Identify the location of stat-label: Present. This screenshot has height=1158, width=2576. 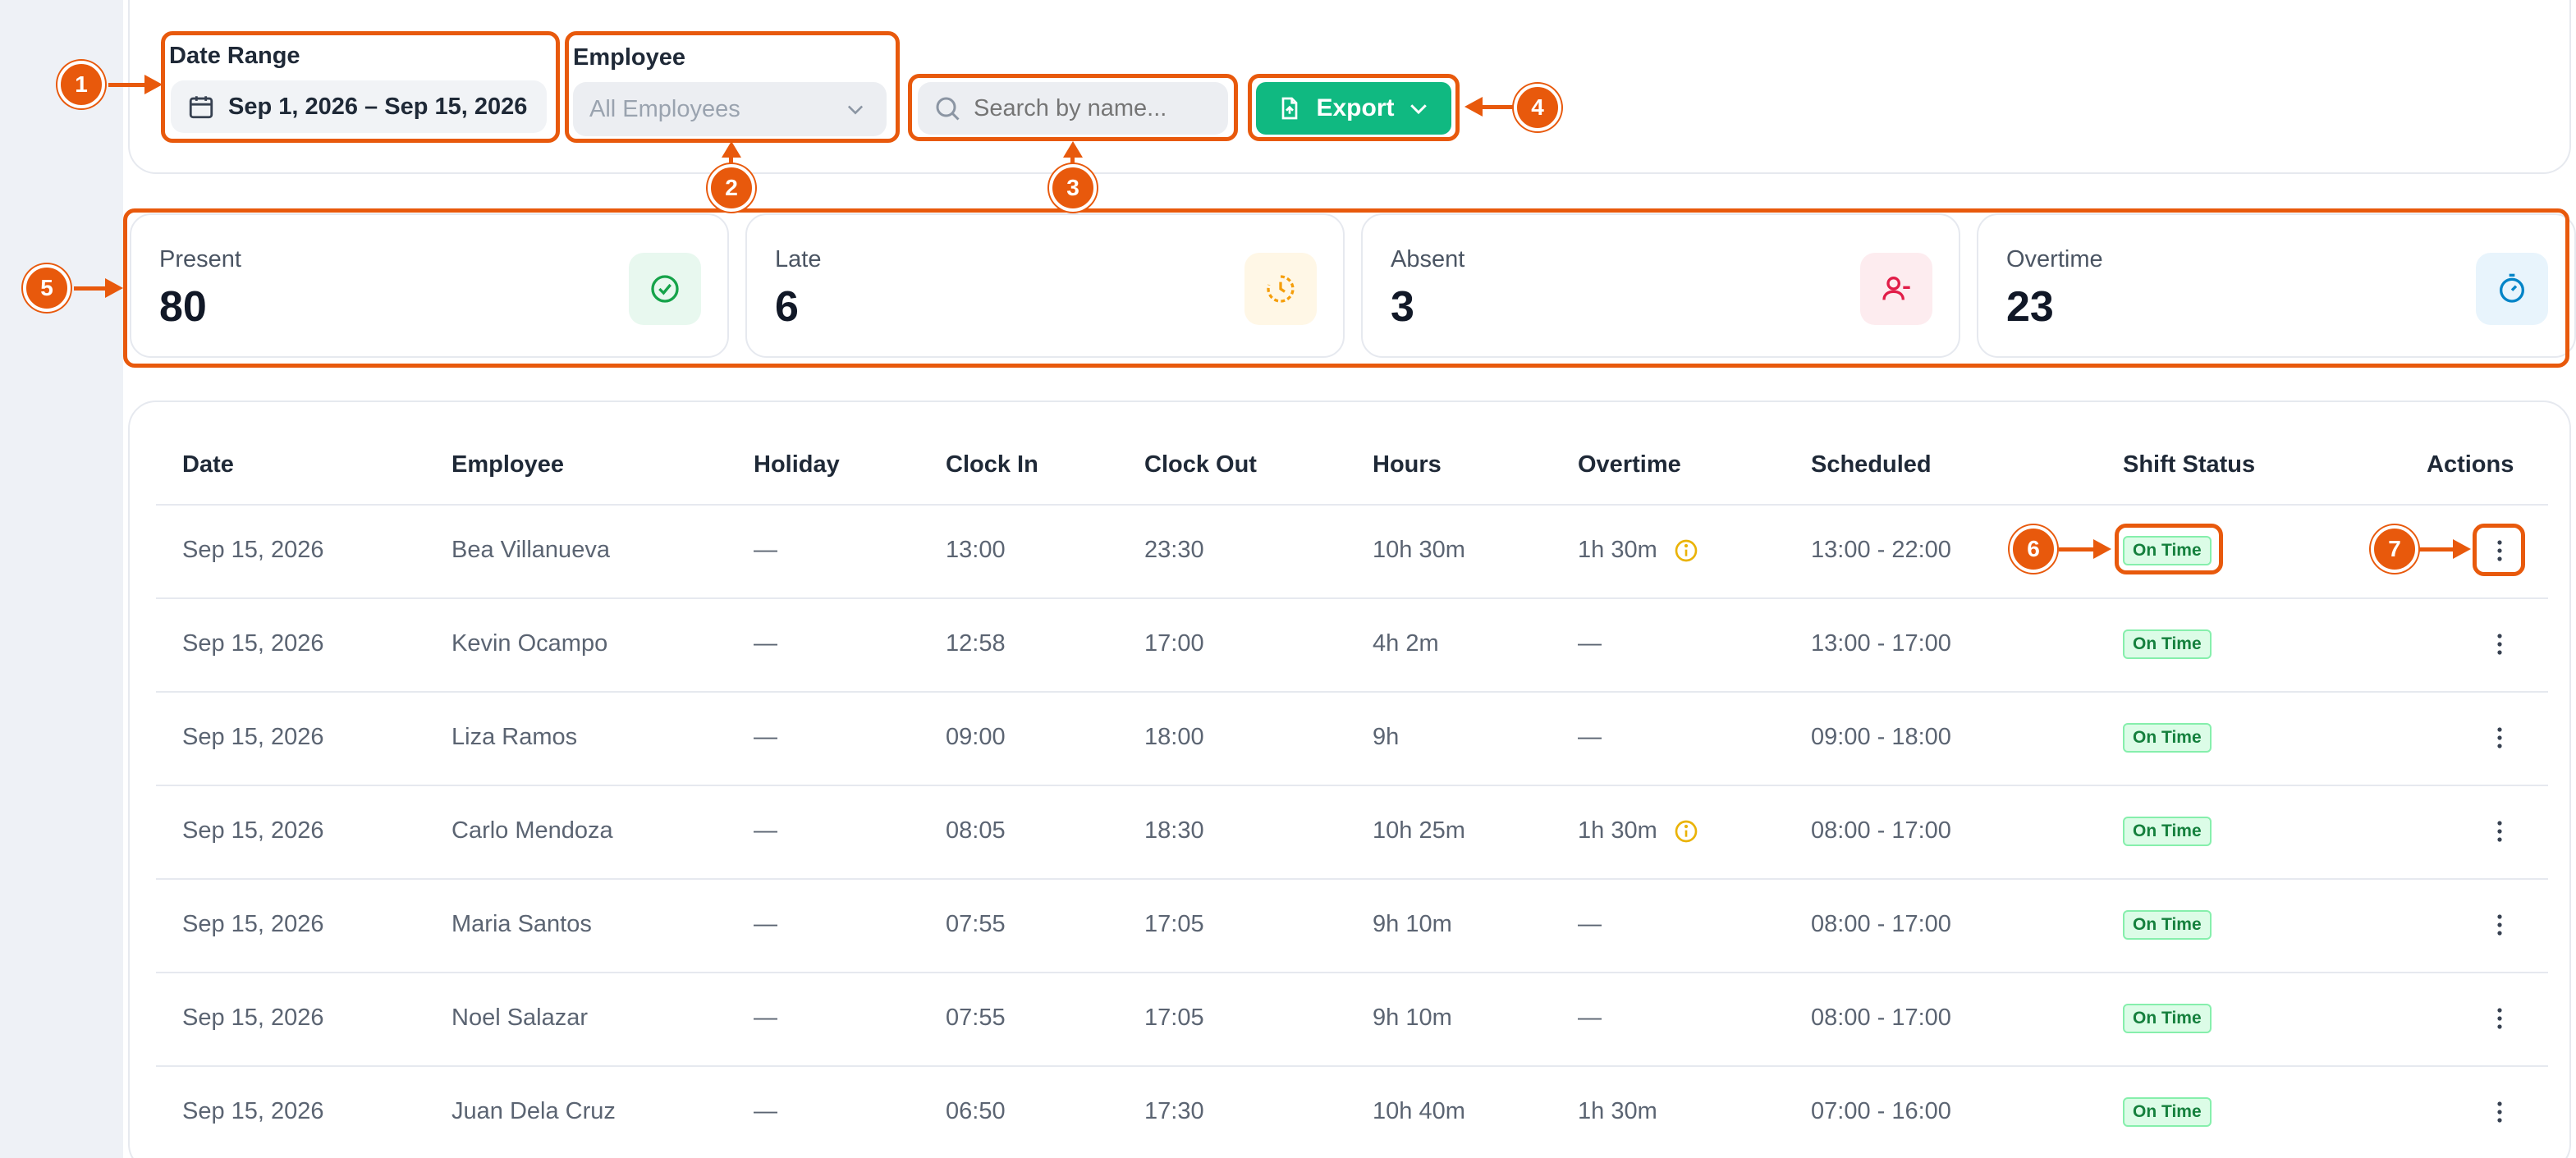
(200, 259).